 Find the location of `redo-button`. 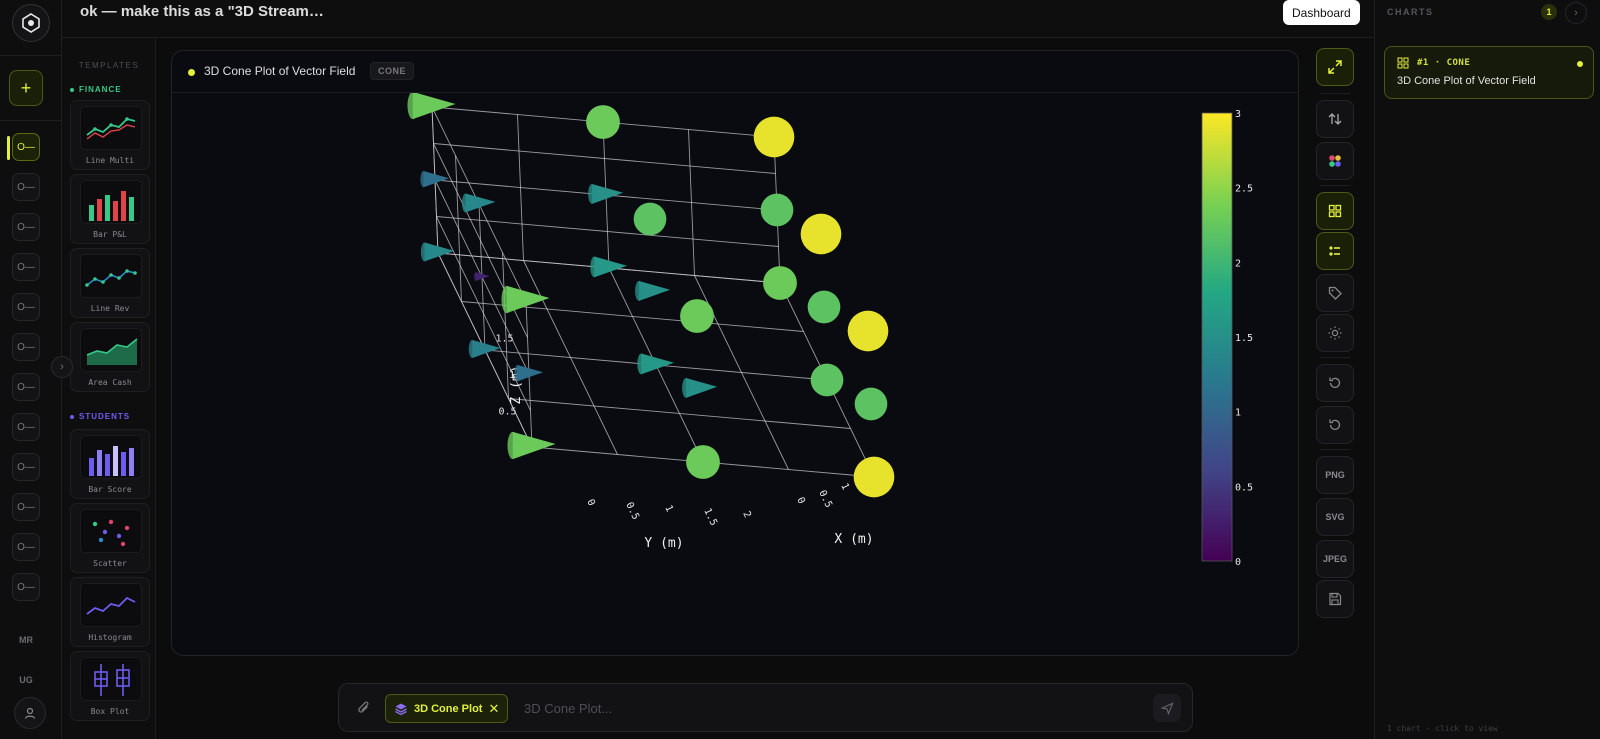

redo-button is located at coordinates (1335, 425).